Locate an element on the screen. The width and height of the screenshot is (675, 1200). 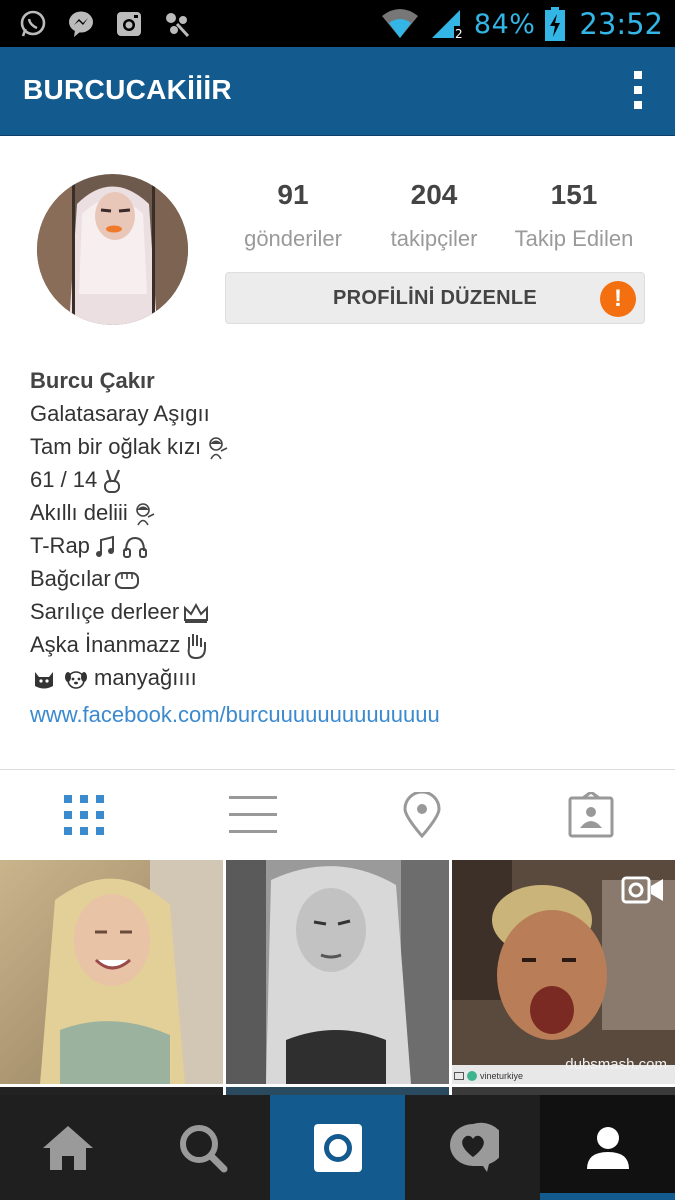
fist-icon is located at coordinates (126, 581).